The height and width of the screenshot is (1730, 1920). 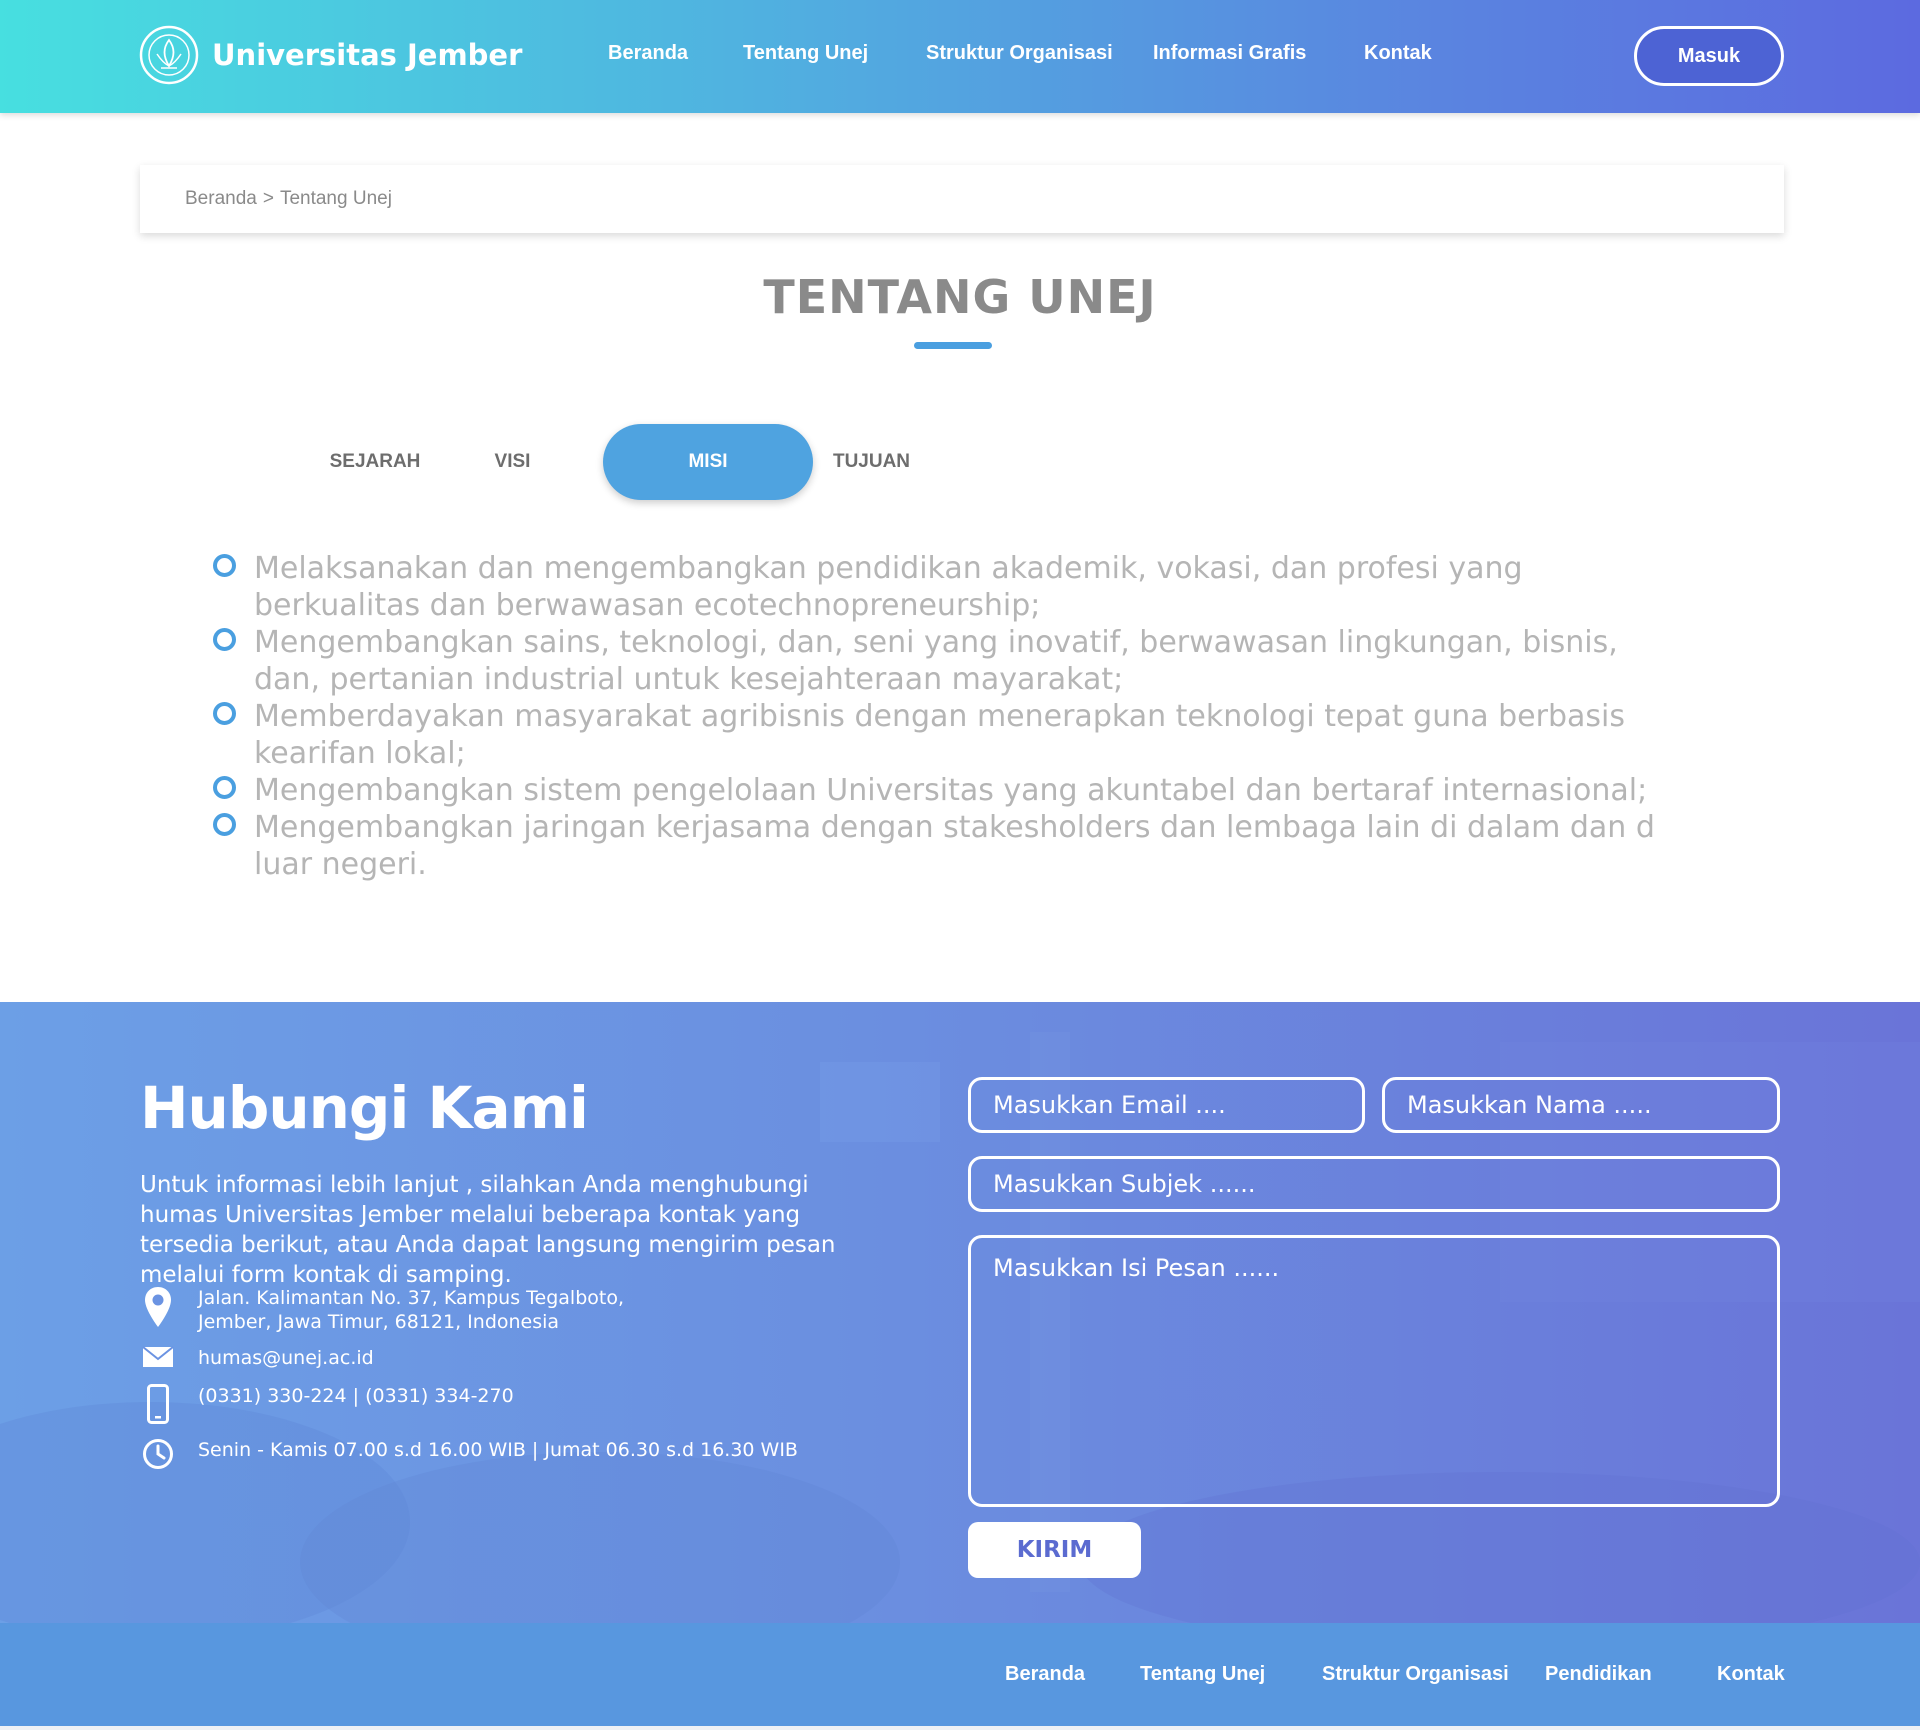 I want to click on email-row: humas@unej.ac.id, so click(x=257, y=1358).